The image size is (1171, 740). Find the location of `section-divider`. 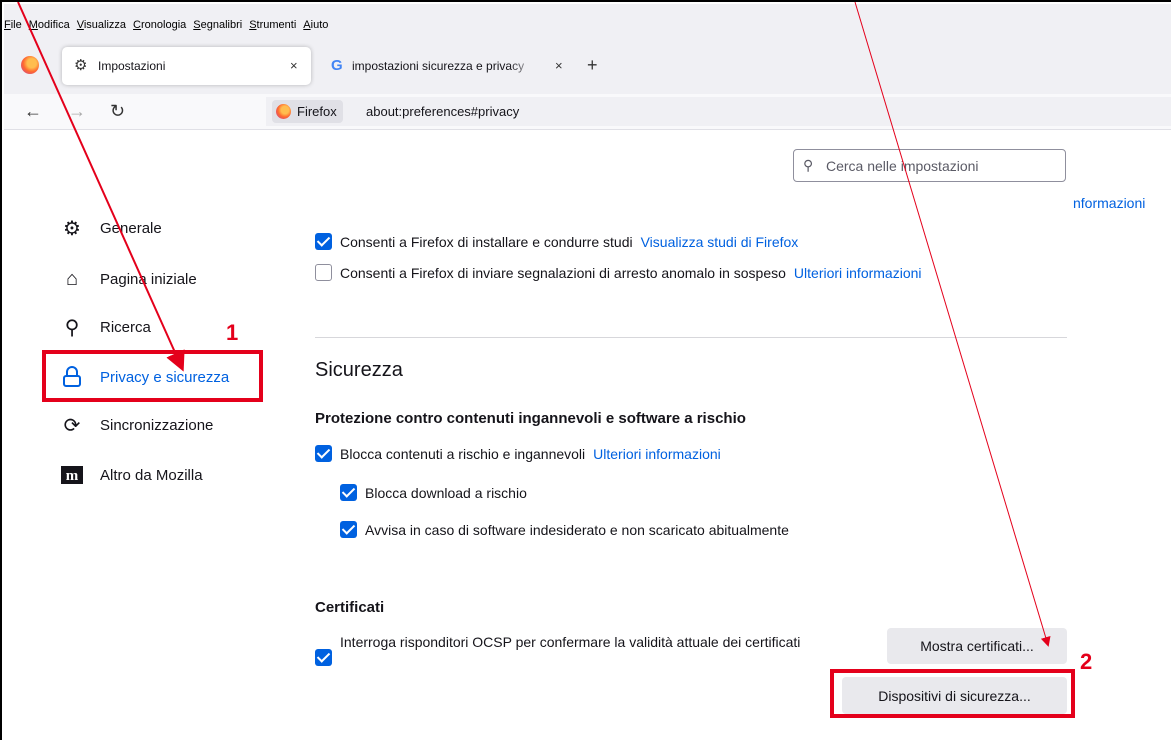

section-divider is located at coordinates (691, 337).